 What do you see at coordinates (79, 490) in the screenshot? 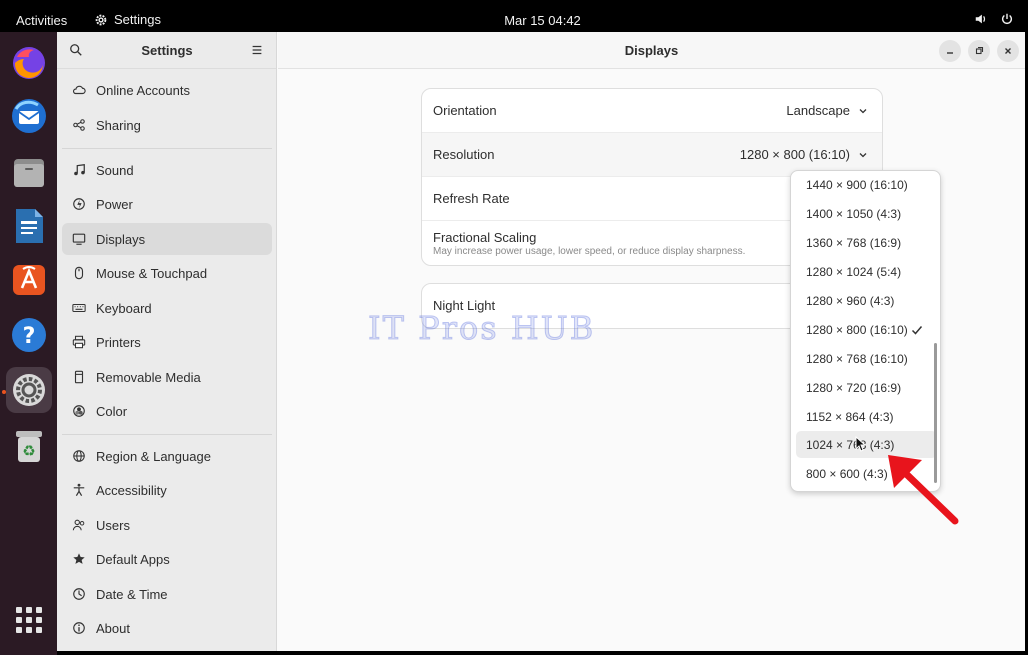
I see `accessibility-icon` at bounding box center [79, 490].